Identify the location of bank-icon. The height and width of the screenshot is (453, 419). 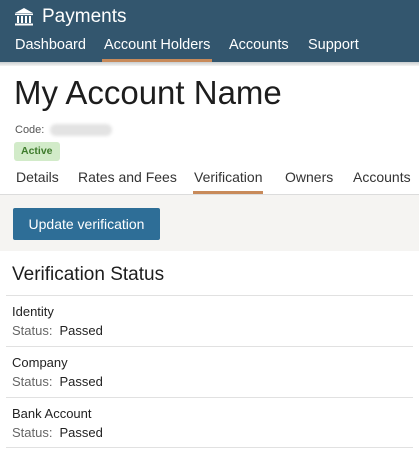
(24, 17).